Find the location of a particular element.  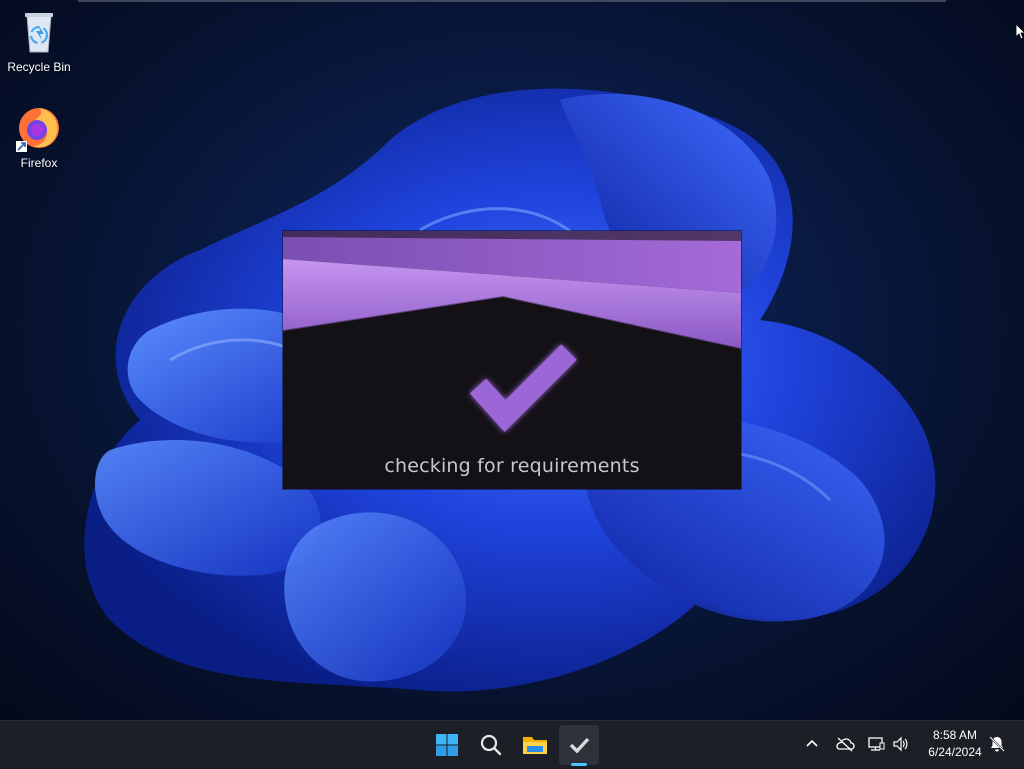

desktop-icon-firefox: Firefox is located at coordinates (39, 137).